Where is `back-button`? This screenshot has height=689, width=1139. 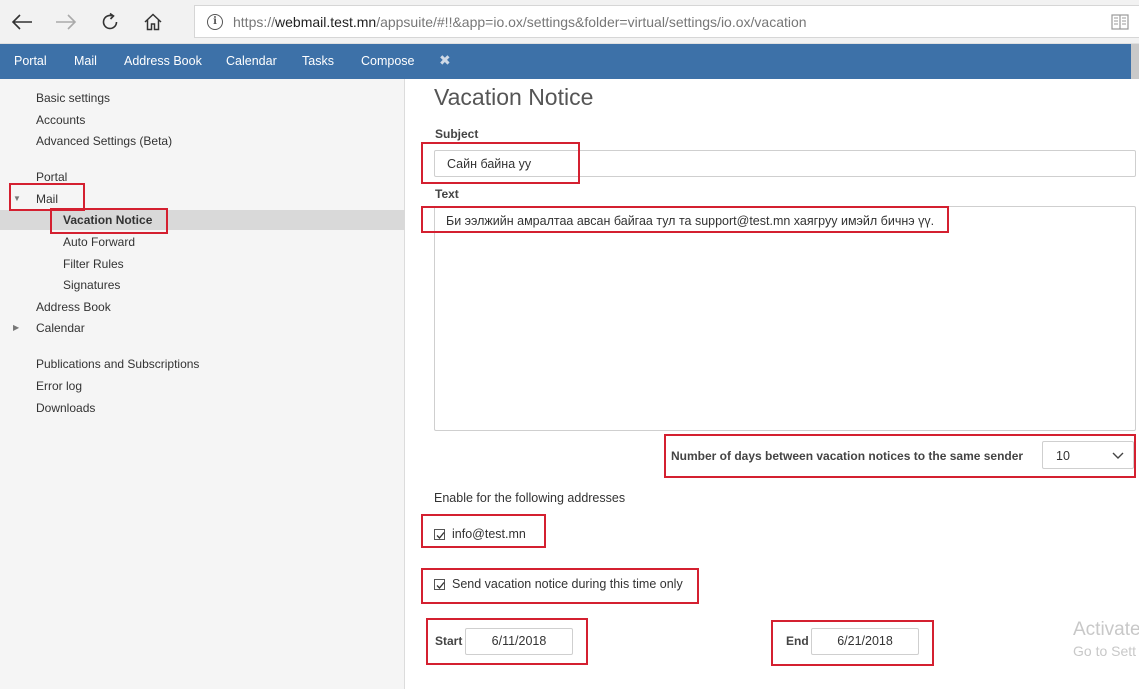 back-button is located at coordinates (22, 22).